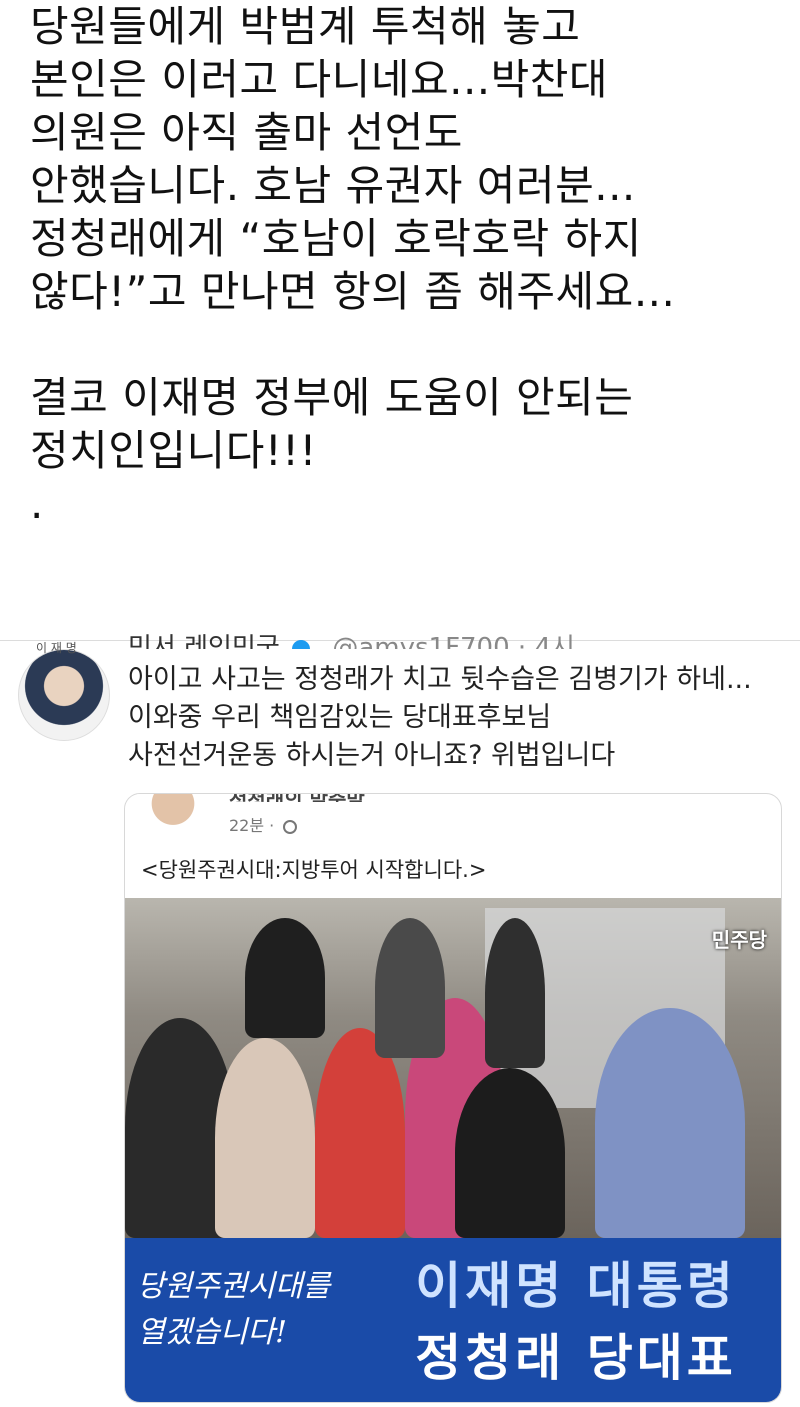 This screenshot has width=800, height=1407. What do you see at coordinates (297, 798) in the screenshot?
I see `quoted-author-name: 정청래의 말중말` at bounding box center [297, 798].